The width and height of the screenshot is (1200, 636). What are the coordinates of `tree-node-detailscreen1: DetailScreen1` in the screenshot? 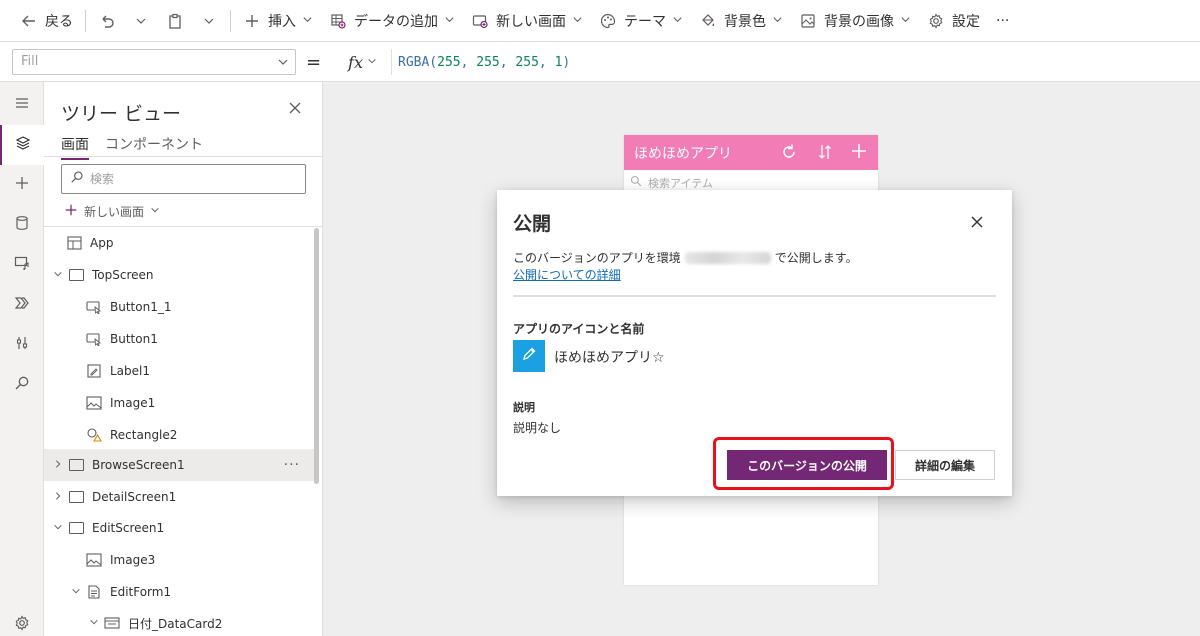 It's located at (179, 497).